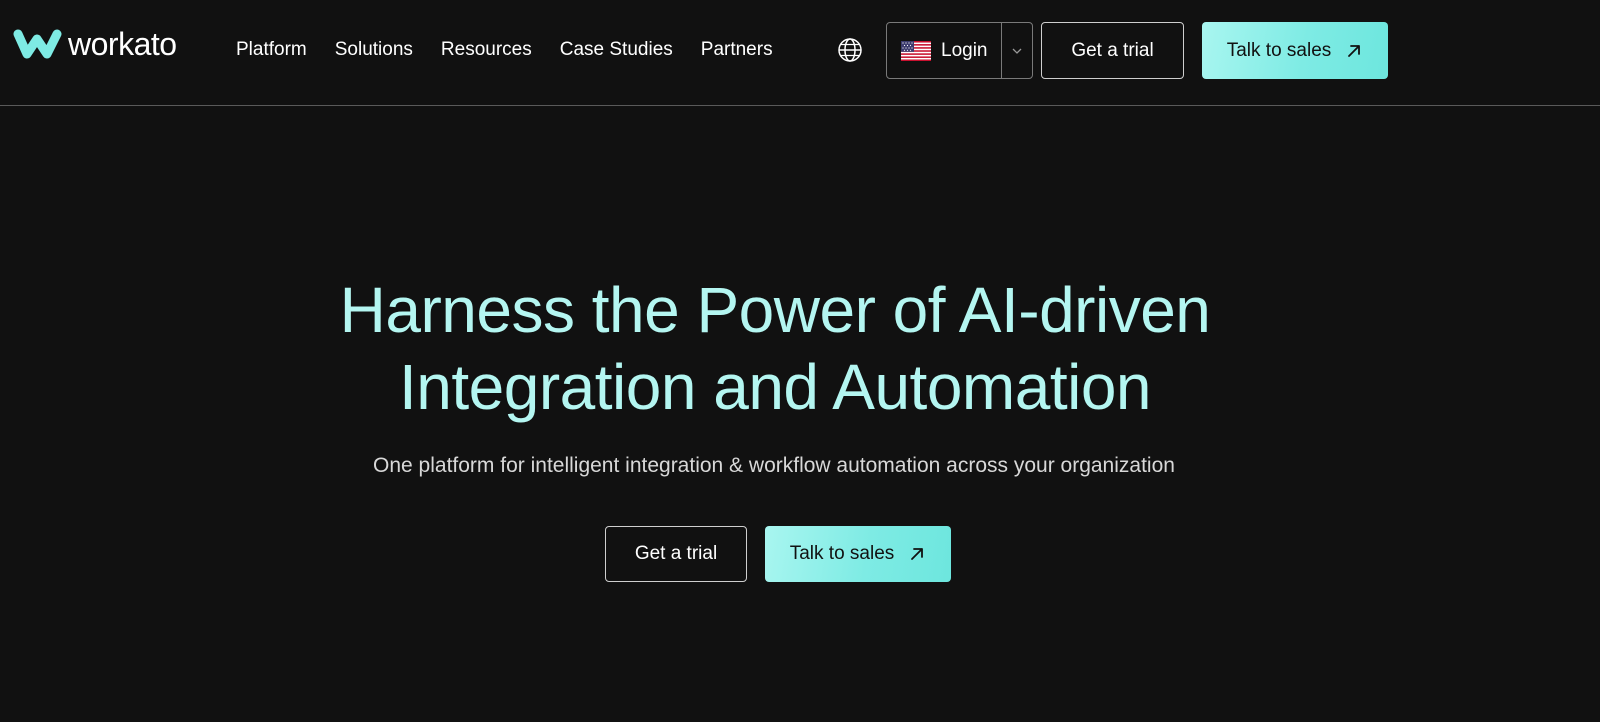 The height and width of the screenshot is (722, 1600). I want to click on brand-name: workato, so click(122, 44).